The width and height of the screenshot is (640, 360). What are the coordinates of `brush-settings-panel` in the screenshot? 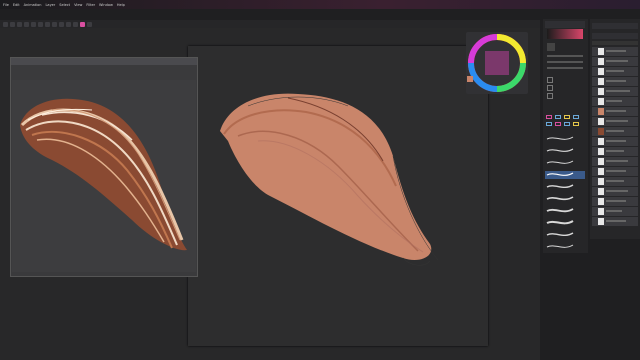 It's located at (565, 66).